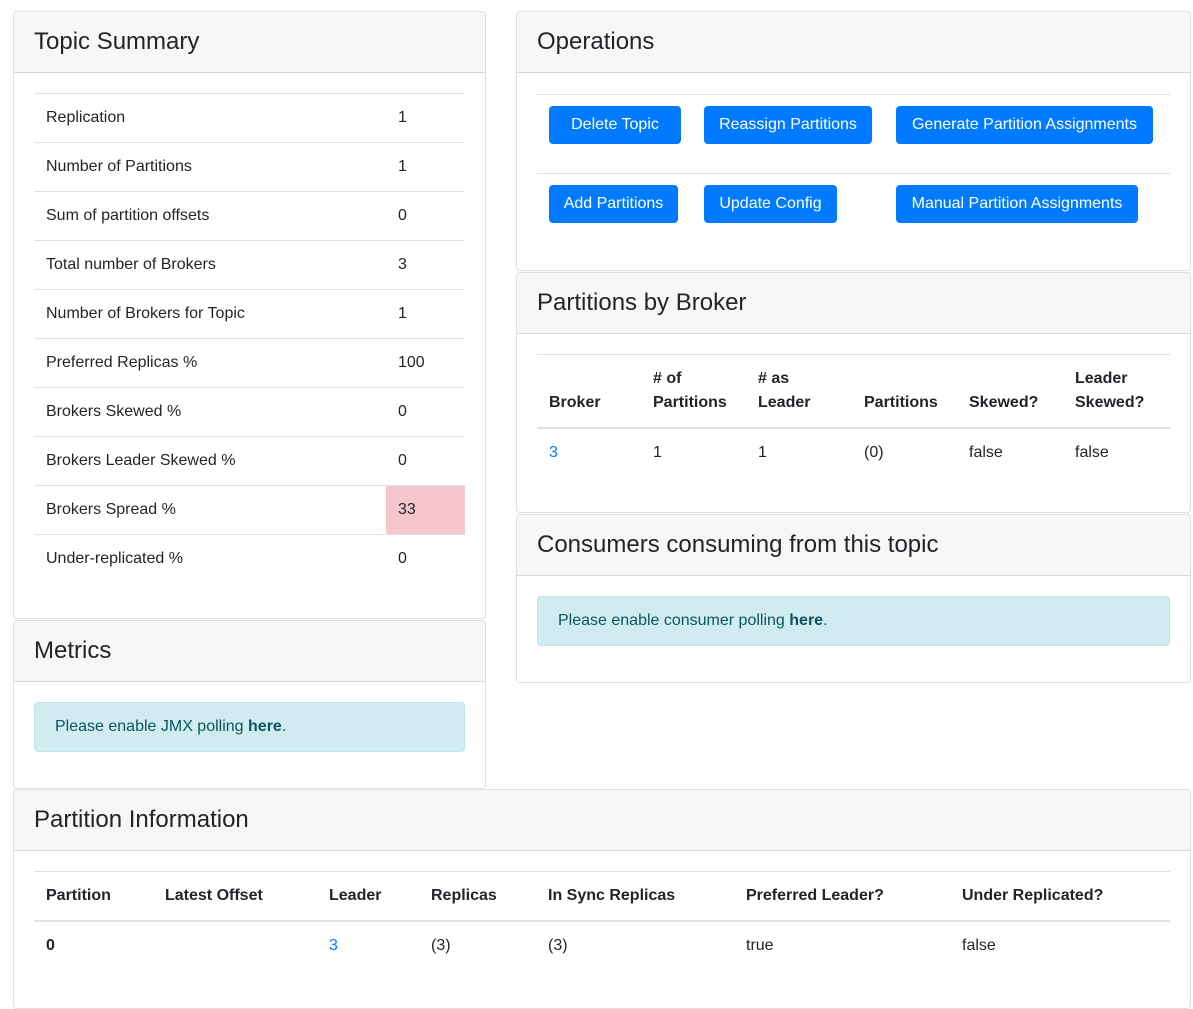 The image size is (1193, 1009). What do you see at coordinates (1060, 896) in the screenshot?
I see `col-under-replicated: Under Replicated?` at bounding box center [1060, 896].